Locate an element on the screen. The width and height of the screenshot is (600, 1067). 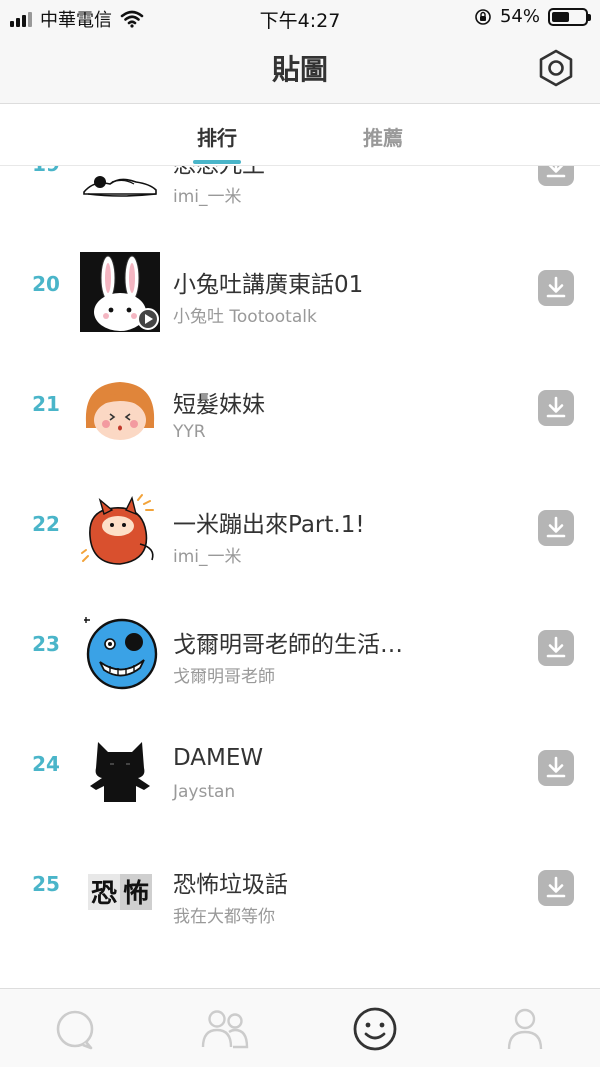
rank-number: 19 is located at coordinates (46, 171).